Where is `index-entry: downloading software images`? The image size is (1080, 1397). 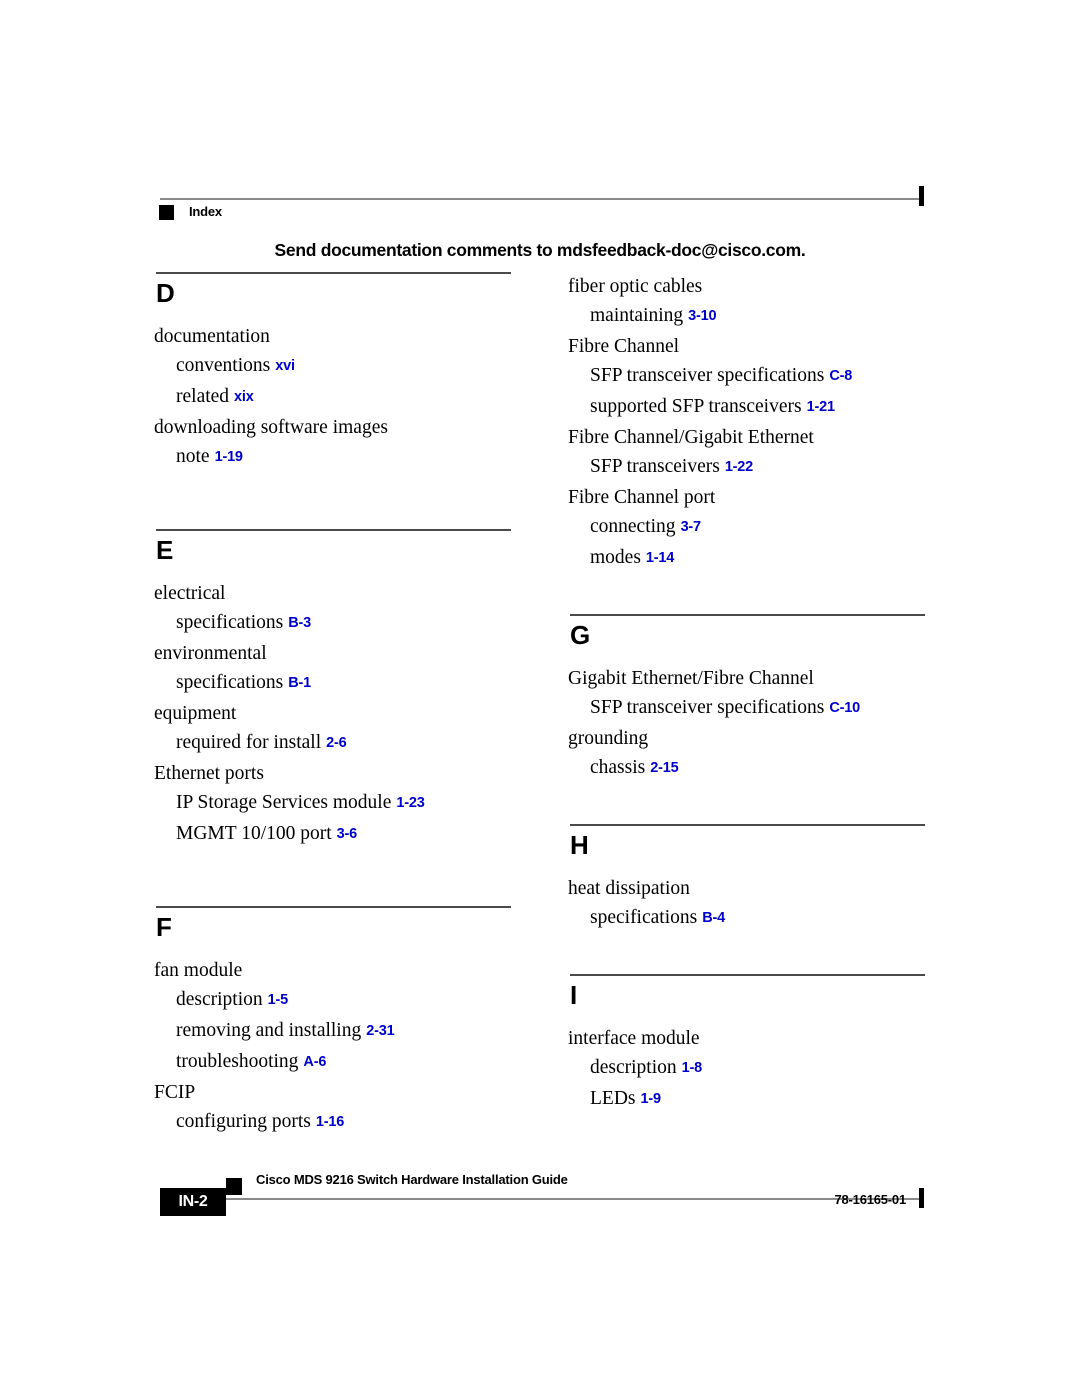 index-entry: downloading software images is located at coordinates (331, 427).